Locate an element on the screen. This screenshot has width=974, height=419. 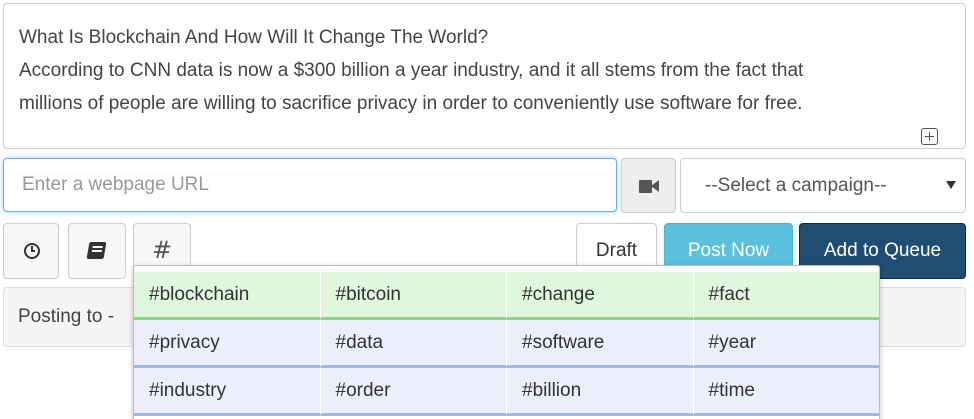
hashtag-chip: #software is located at coordinates (600, 344).